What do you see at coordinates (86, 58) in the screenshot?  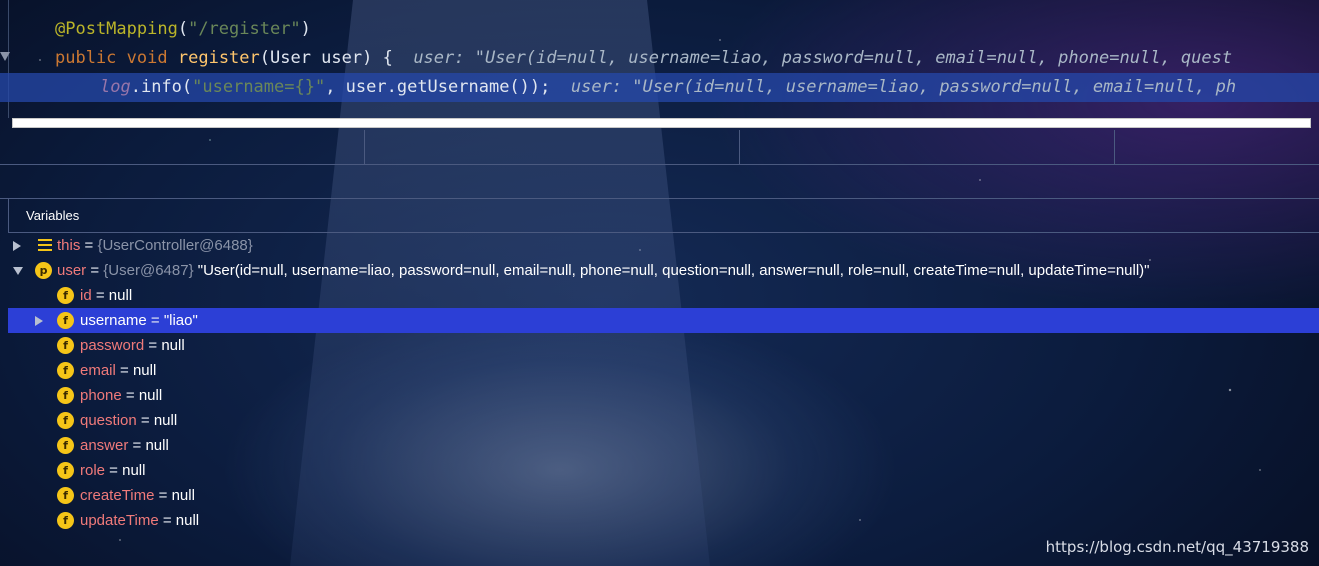 I see `keyword: public` at bounding box center [86, 58].